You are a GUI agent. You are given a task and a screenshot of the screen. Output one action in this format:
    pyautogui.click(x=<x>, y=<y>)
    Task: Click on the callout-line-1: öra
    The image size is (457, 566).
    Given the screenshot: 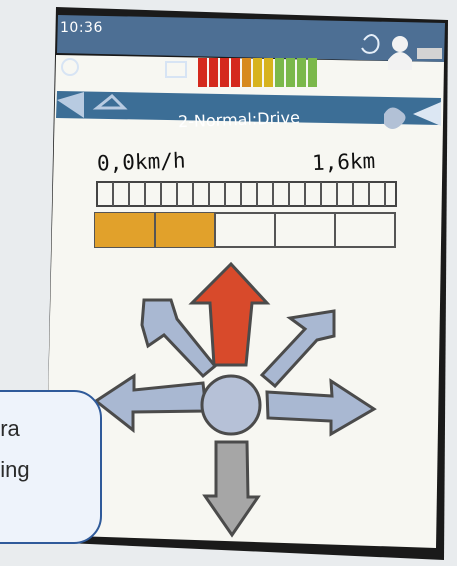 What is the action you would take?
    pyautogui.click(x=10, y=428)
    